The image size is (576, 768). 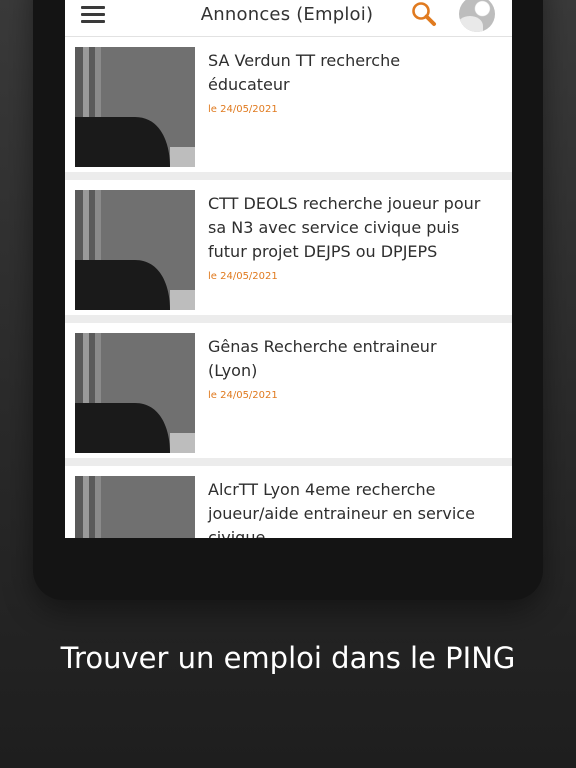 What do you see at coordinates (288, 658) in the screenshot?
I see `promo-caption: Trouver un emploi dans le PING` at bounding box center [288, 658].